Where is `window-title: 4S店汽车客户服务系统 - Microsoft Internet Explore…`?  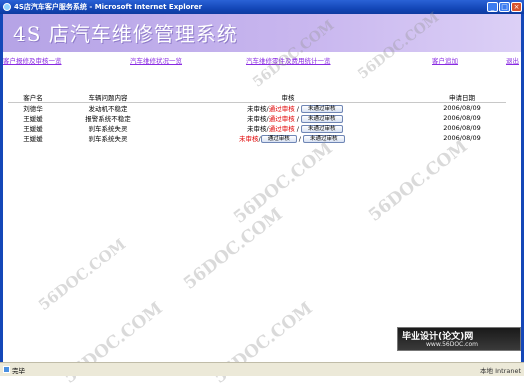
window-title: 4S店汽车客户服务系统 - Microsoft Internet Explore… is located at coordinates (108, 7).